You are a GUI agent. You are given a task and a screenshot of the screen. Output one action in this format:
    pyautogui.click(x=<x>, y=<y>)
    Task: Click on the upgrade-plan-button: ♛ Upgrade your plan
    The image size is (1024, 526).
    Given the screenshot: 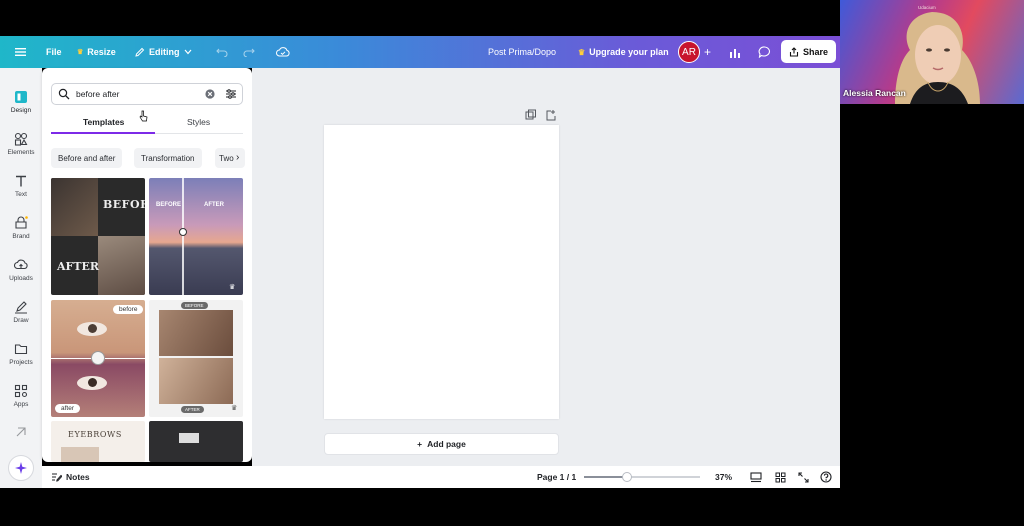 What is the action you would take?
    pyautogui.click(x=623, y=52)
    